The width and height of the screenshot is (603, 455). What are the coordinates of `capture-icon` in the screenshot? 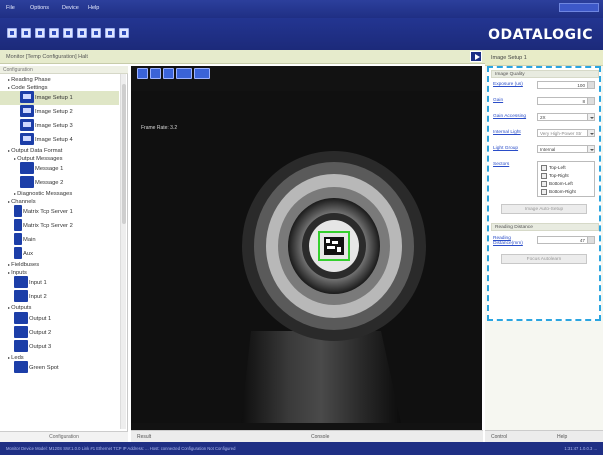 It's located at (82, 33).